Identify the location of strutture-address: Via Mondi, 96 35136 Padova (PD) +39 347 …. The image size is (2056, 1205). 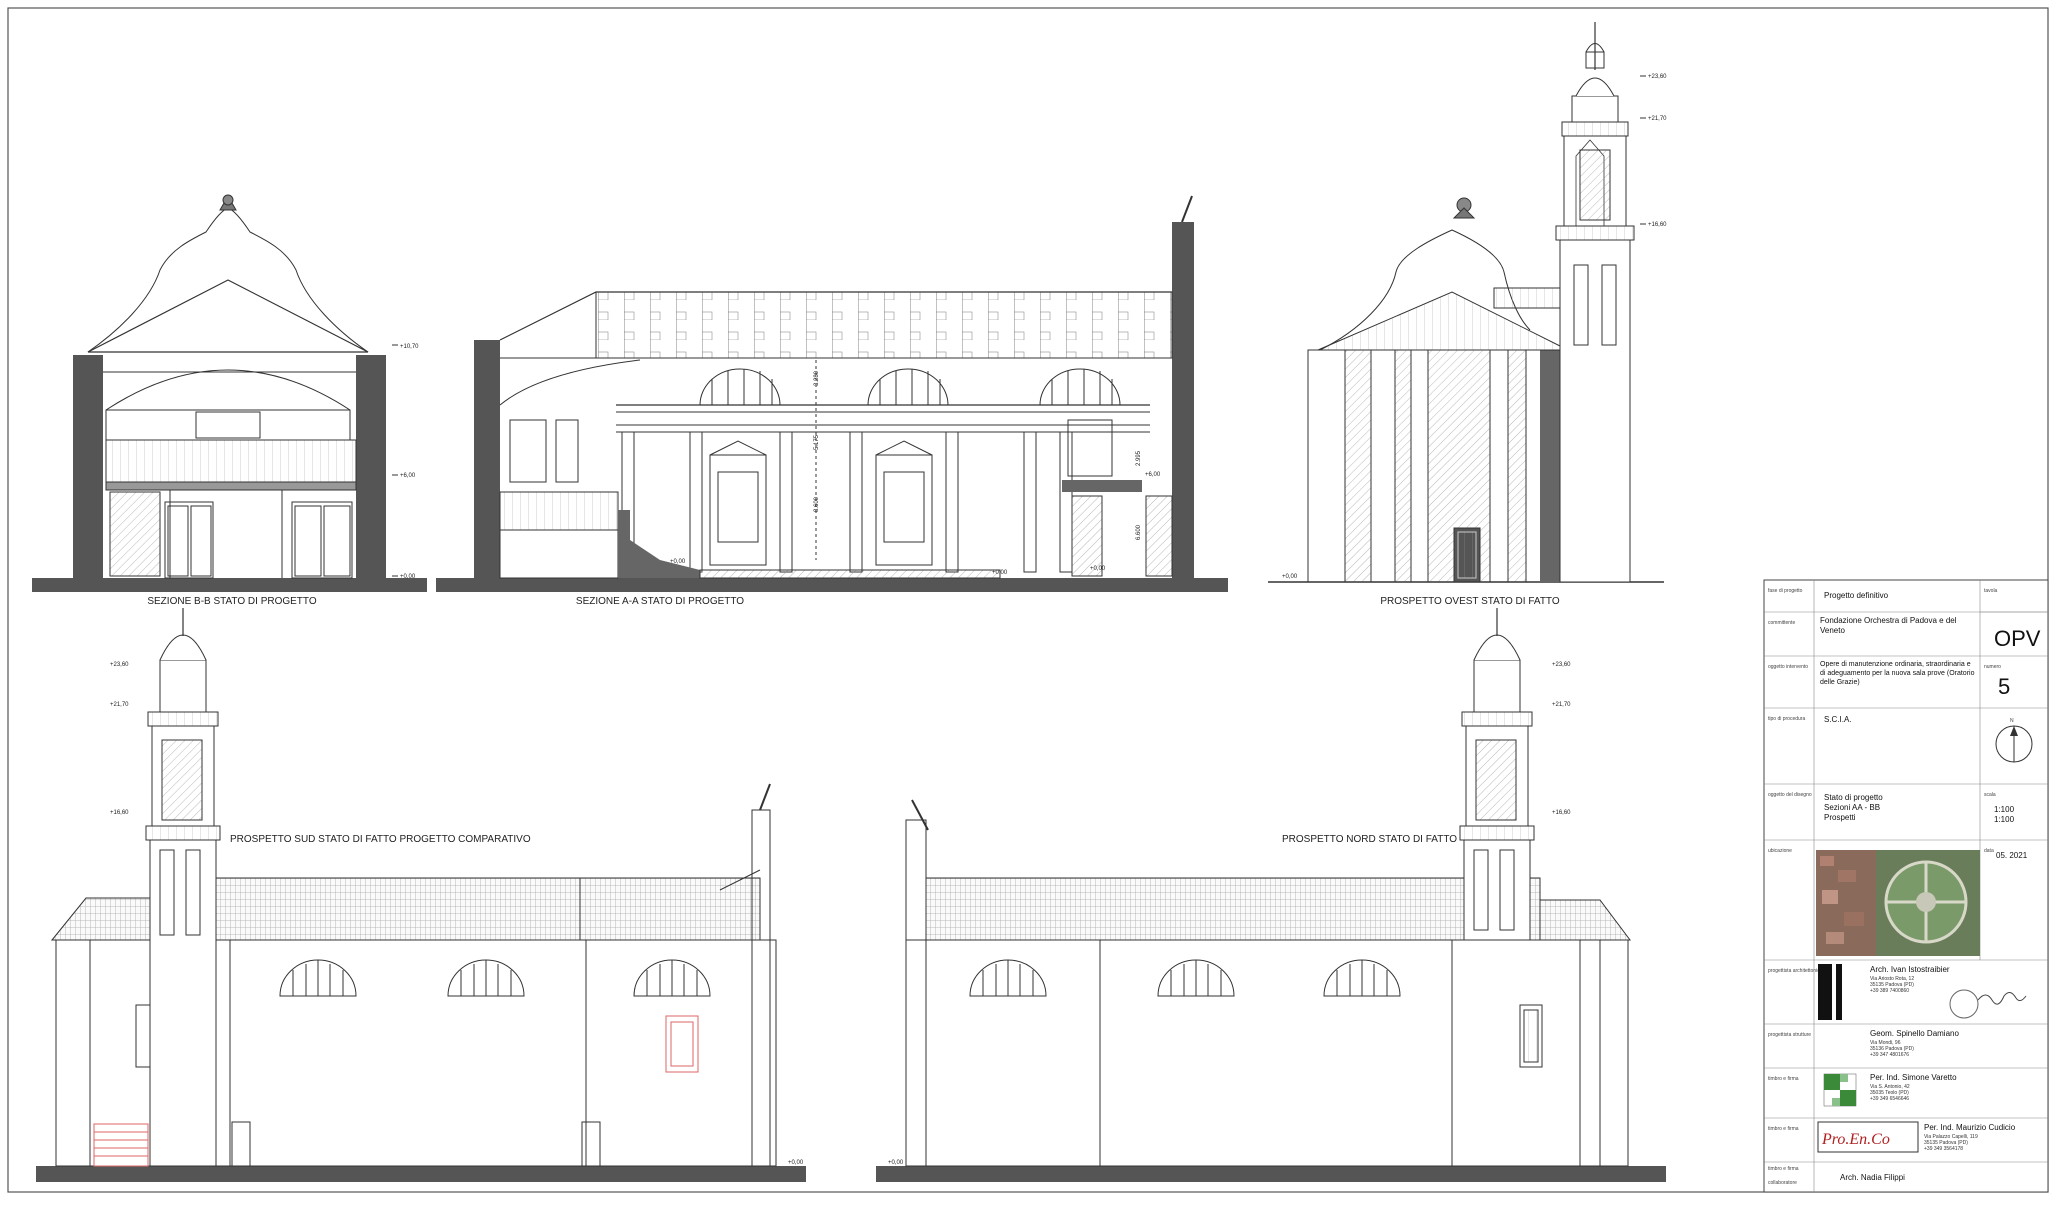
(1892, 1049).